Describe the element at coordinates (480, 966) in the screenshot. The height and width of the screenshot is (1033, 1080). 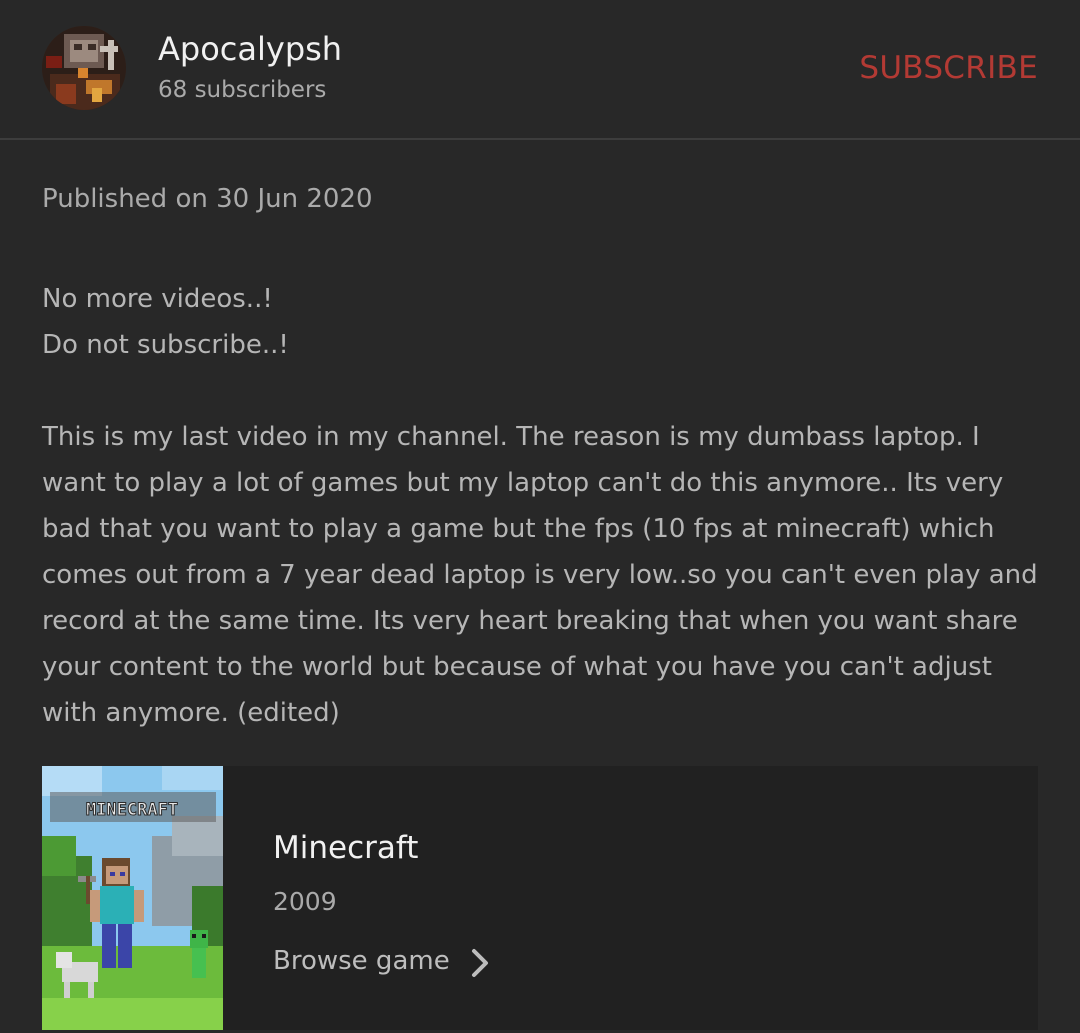
I see `chevron-right-icon` at that location.